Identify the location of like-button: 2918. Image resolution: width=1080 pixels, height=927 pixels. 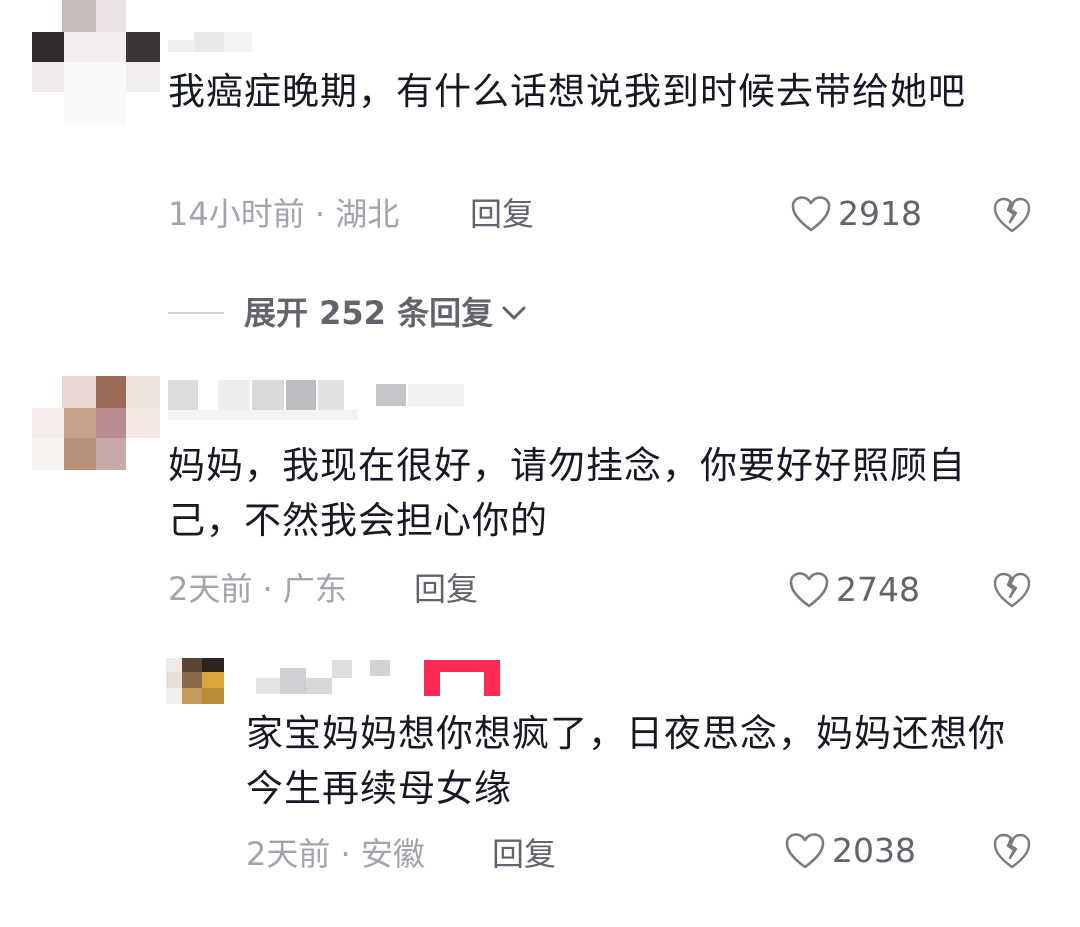
(856, 214).